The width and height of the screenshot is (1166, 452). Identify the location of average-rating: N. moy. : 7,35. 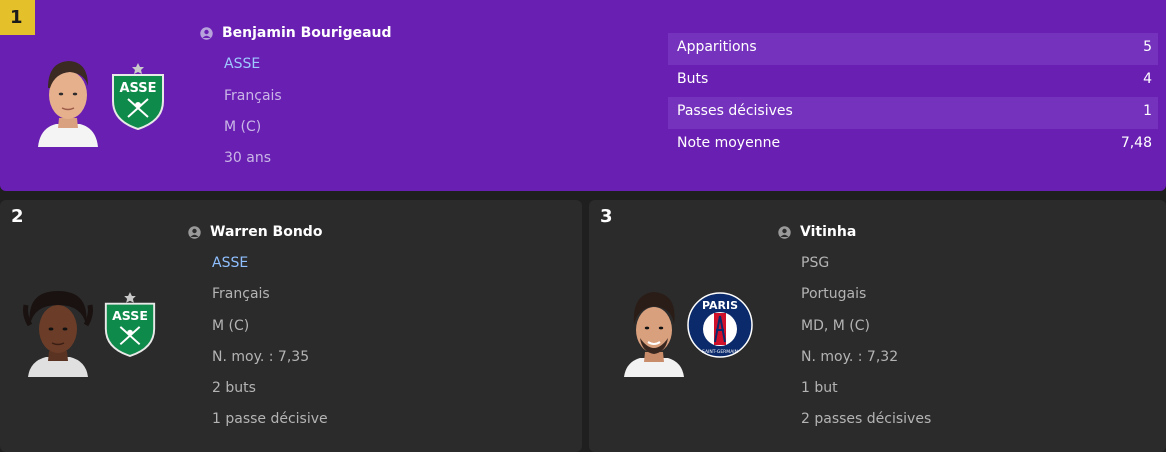
(261, 357).